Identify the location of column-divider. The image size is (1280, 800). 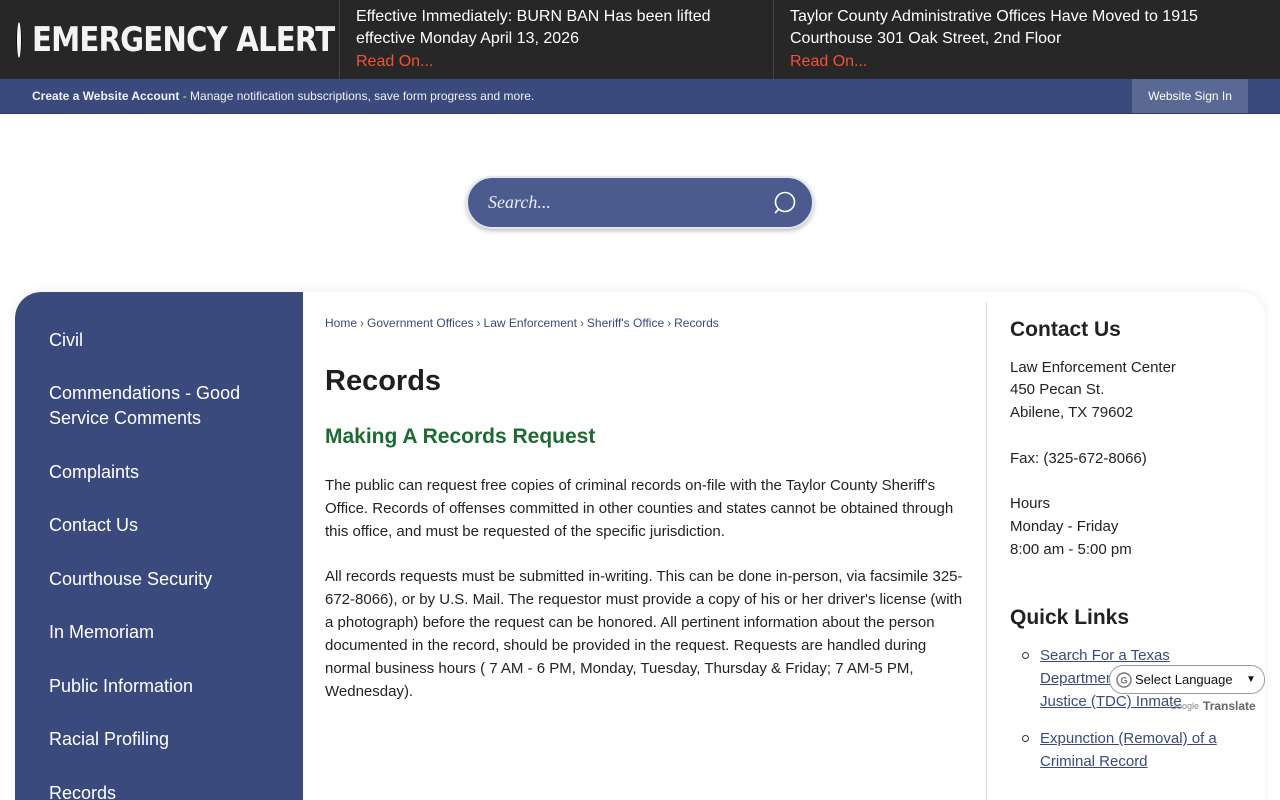
(986, 551).